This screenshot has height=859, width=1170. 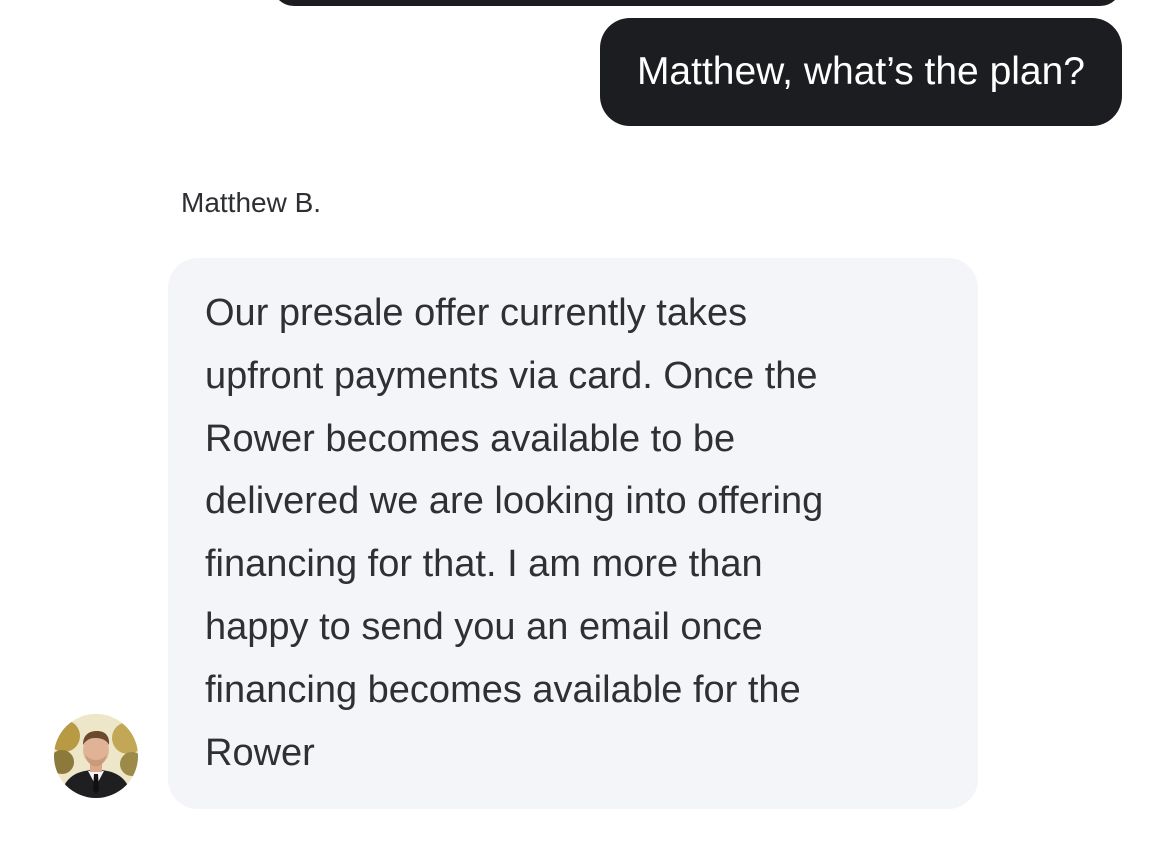 I want to click on outgoing-message-bubble: Matthew, what’s the plan?, so click(x=860, y=72).